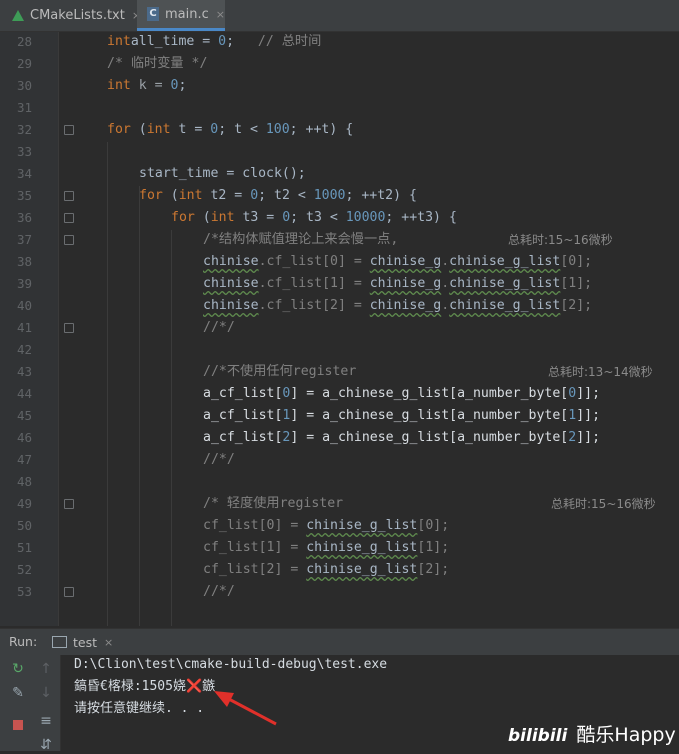  I want to click on watermark-user: 酷乐Happy, so click(626, 735).